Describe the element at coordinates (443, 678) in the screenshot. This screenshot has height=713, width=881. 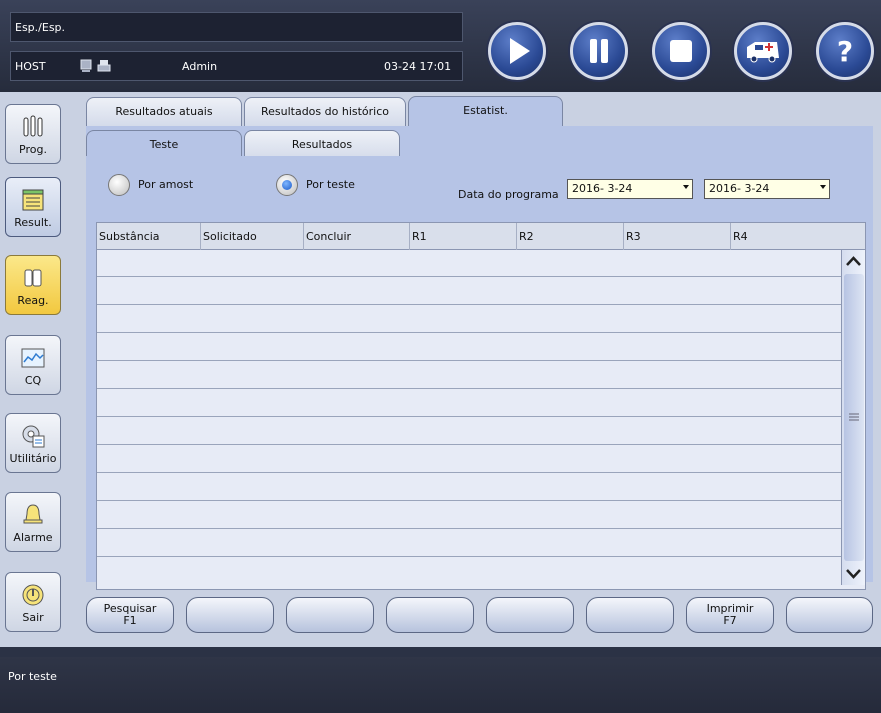
I see `status-box: Por teste` at that location.